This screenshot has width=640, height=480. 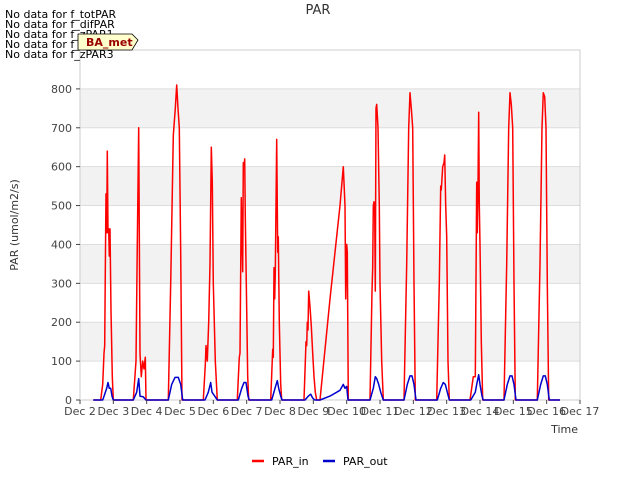 I want to click on legend-label: PAR_in, so click(x=290, y=461).